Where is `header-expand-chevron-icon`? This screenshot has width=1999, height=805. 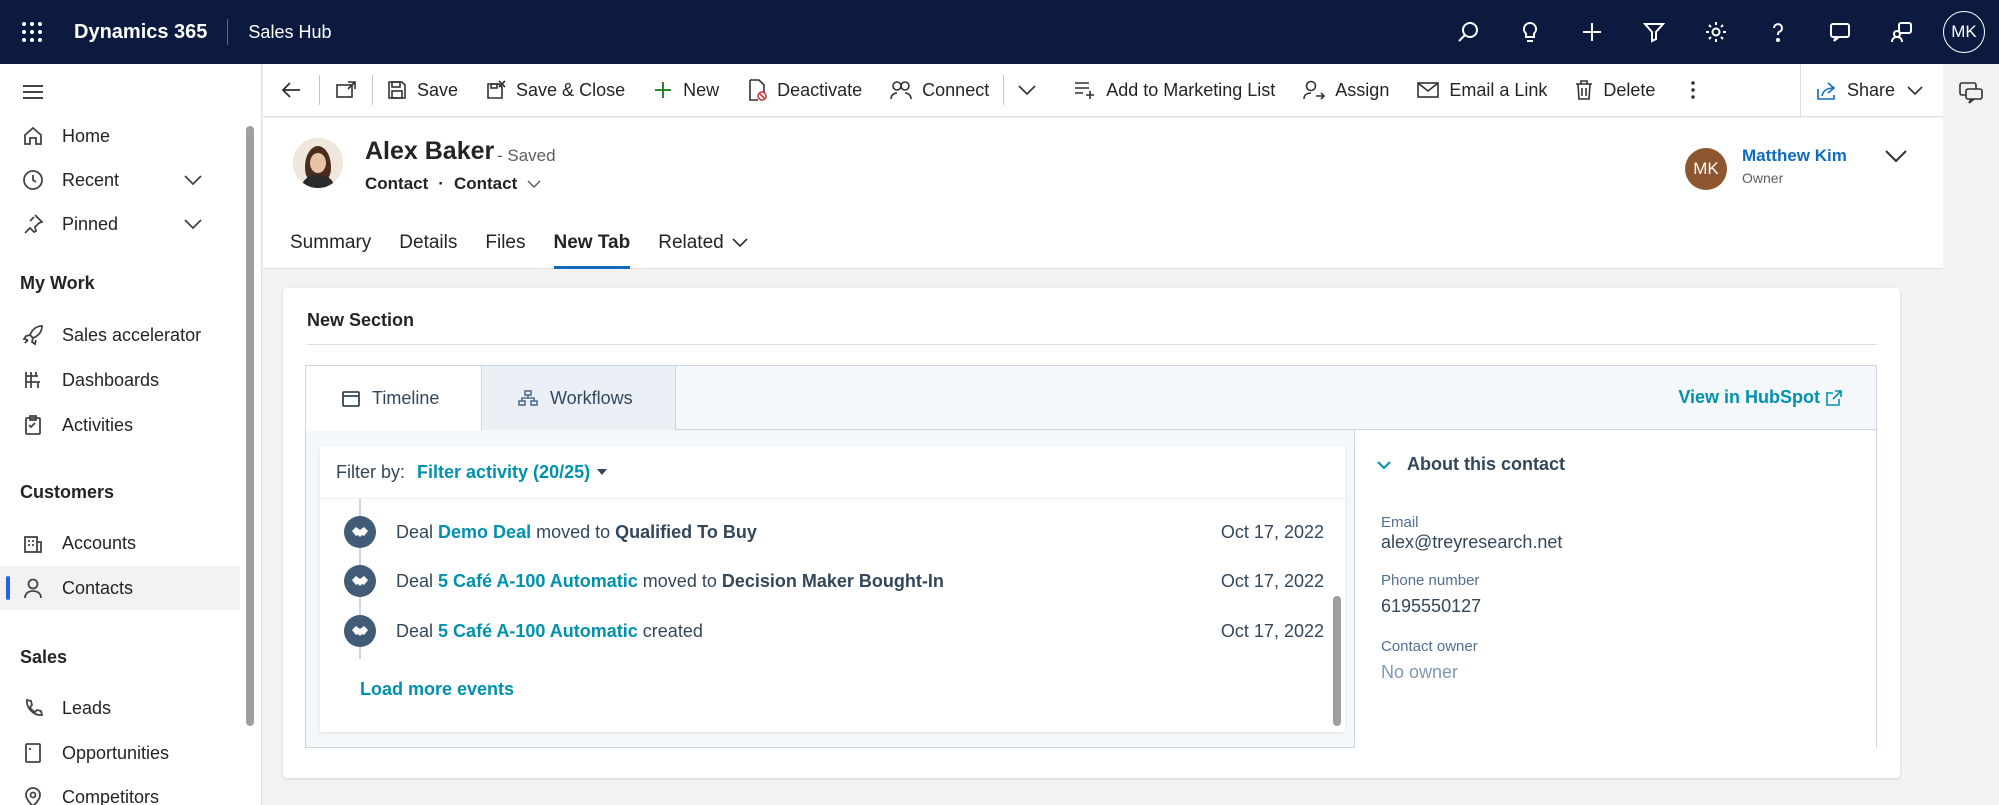 header-expand-chevron-icon is located at coordinates (1896, 156).